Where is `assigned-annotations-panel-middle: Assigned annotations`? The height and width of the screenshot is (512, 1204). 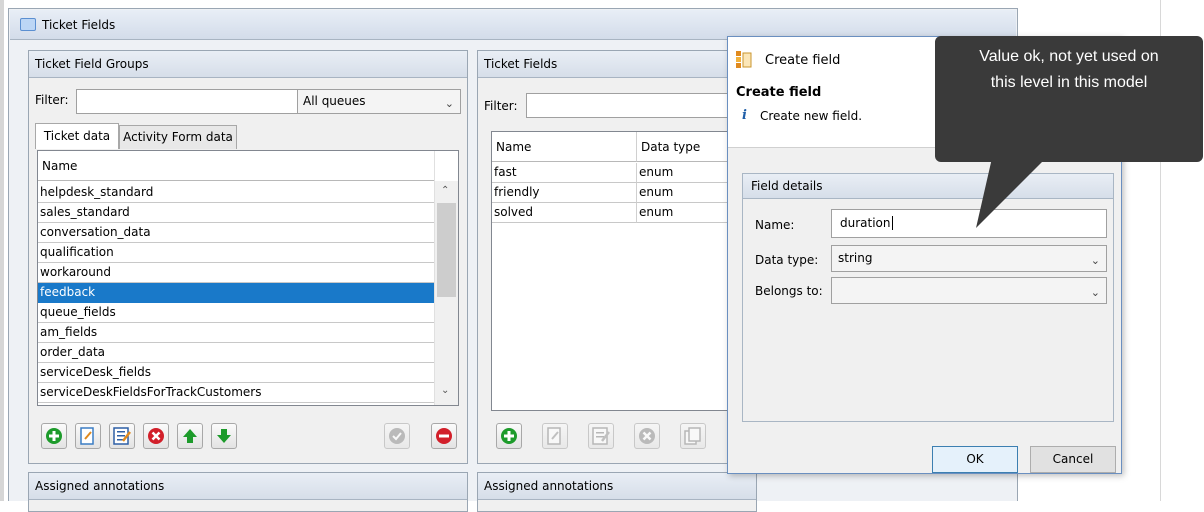 assigned-annotations-panel-middle: Assigned annotations is located at coordinates (617, 492).